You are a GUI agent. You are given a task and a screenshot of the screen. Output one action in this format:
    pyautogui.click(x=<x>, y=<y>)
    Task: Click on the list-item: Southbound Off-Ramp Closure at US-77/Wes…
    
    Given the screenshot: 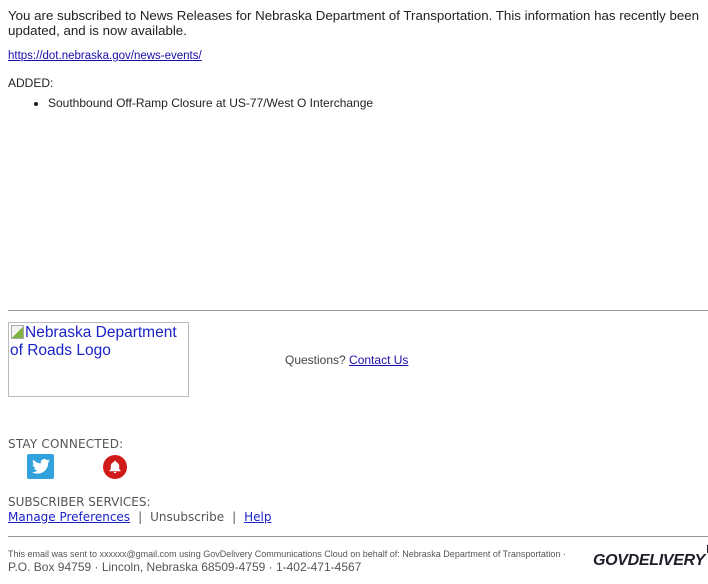 What is the action you would take?
    pyautogui.click(x=210, y=103)
    